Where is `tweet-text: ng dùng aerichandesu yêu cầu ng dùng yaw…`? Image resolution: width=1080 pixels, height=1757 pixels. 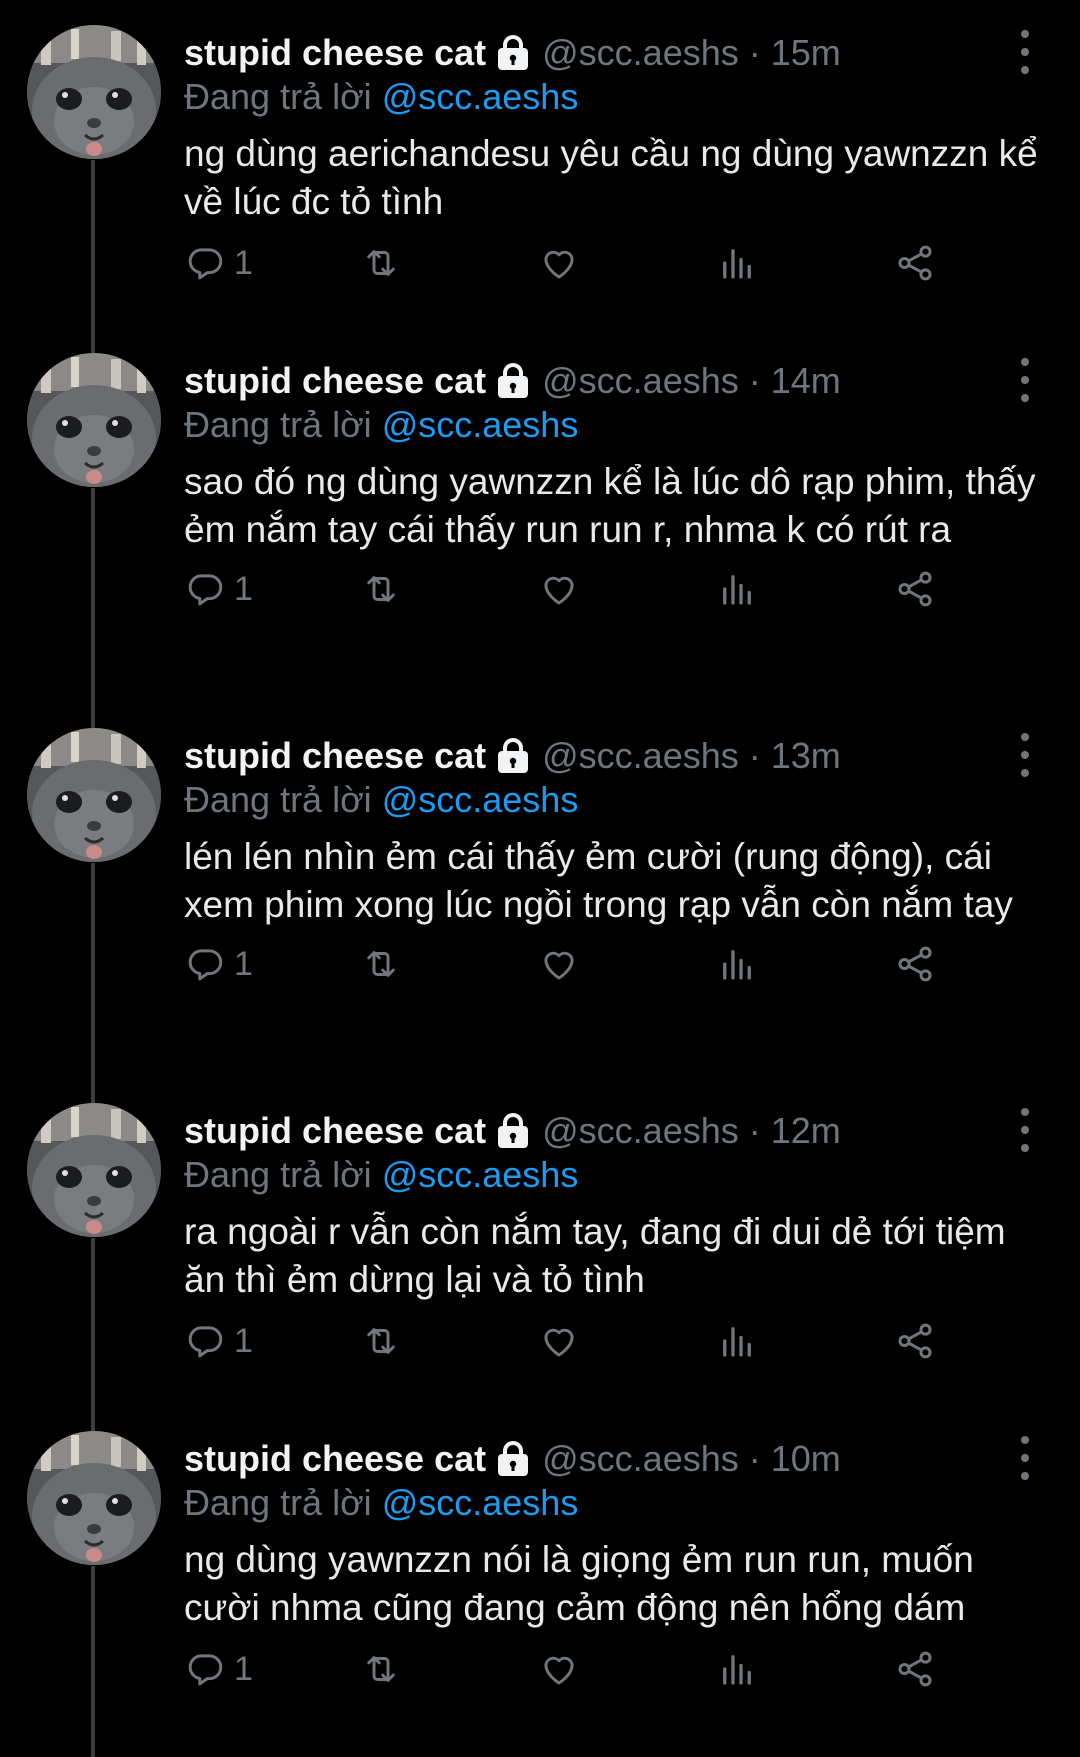
tweet-text: ng dùng aerichandesu yêu cầu ng dùng yaw… is located at coordinates (611, 177).